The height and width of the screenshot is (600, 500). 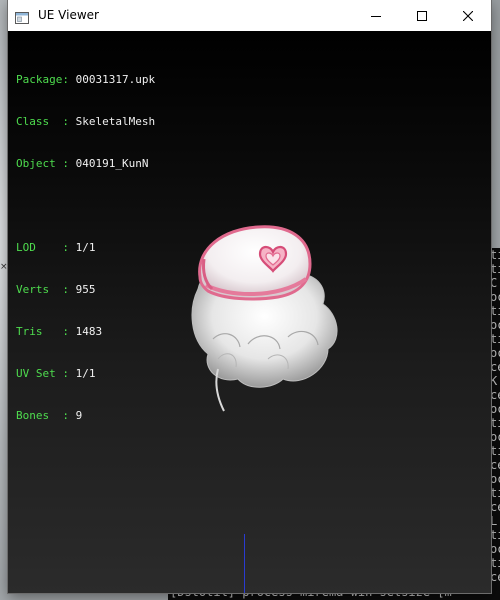 What do you see at coordinates (46, 331) in the screenshot?
I see `tris-label: Tris :` at bounding box center [46, 331].